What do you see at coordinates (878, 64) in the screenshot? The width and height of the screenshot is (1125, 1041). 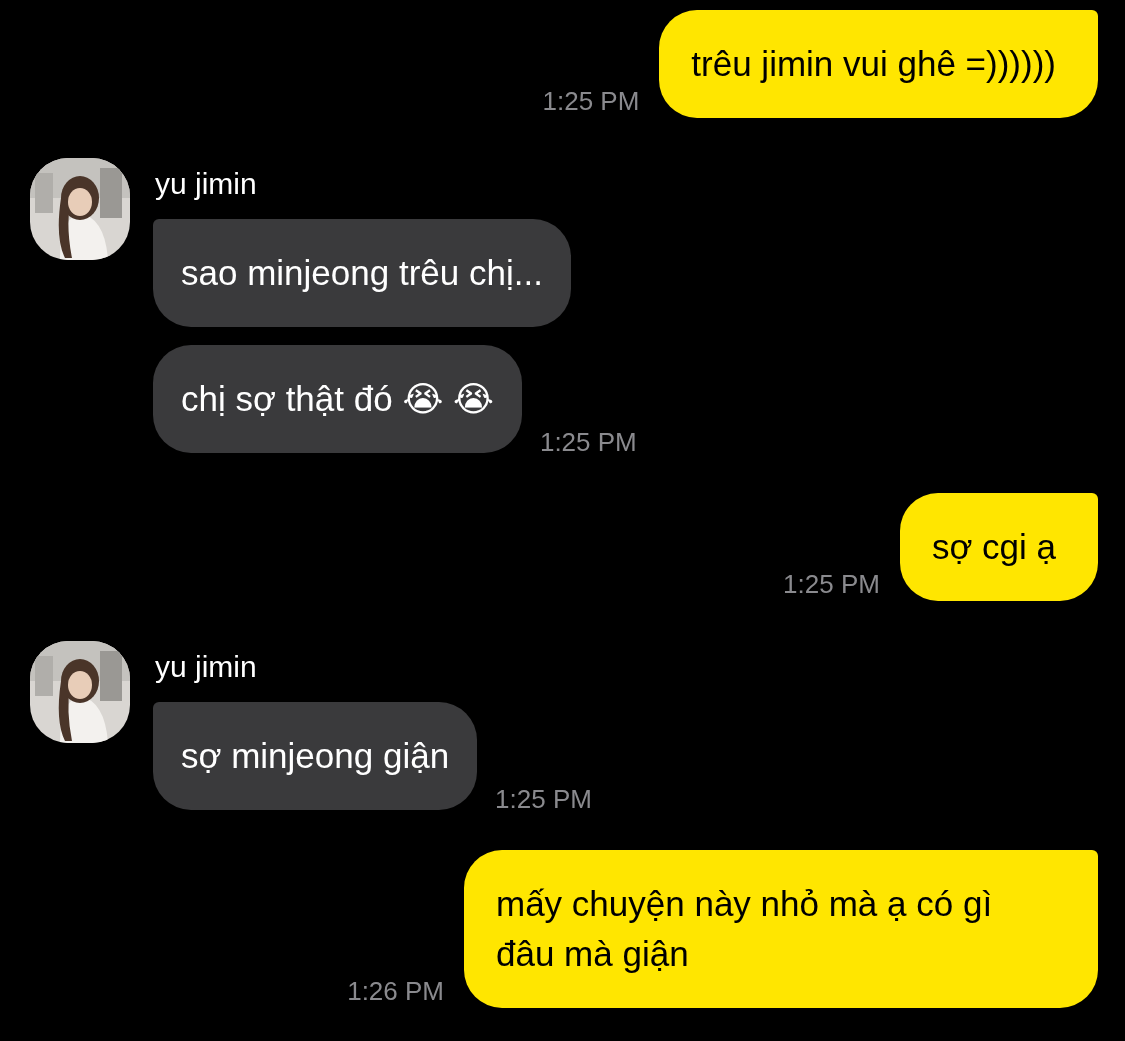 I see `message-bubble: trêu jimin vui ghê =))))))` at bounding box center [878, 64].